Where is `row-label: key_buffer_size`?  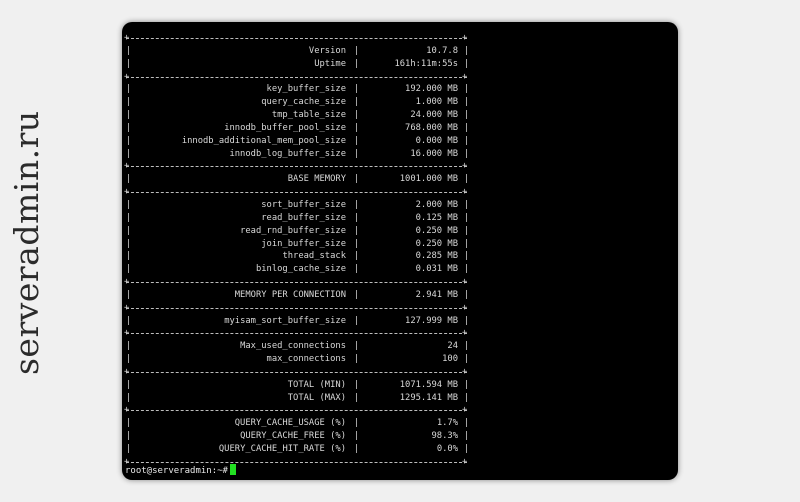
row-label: key_buffer_size is located at coordinates (306, 89).